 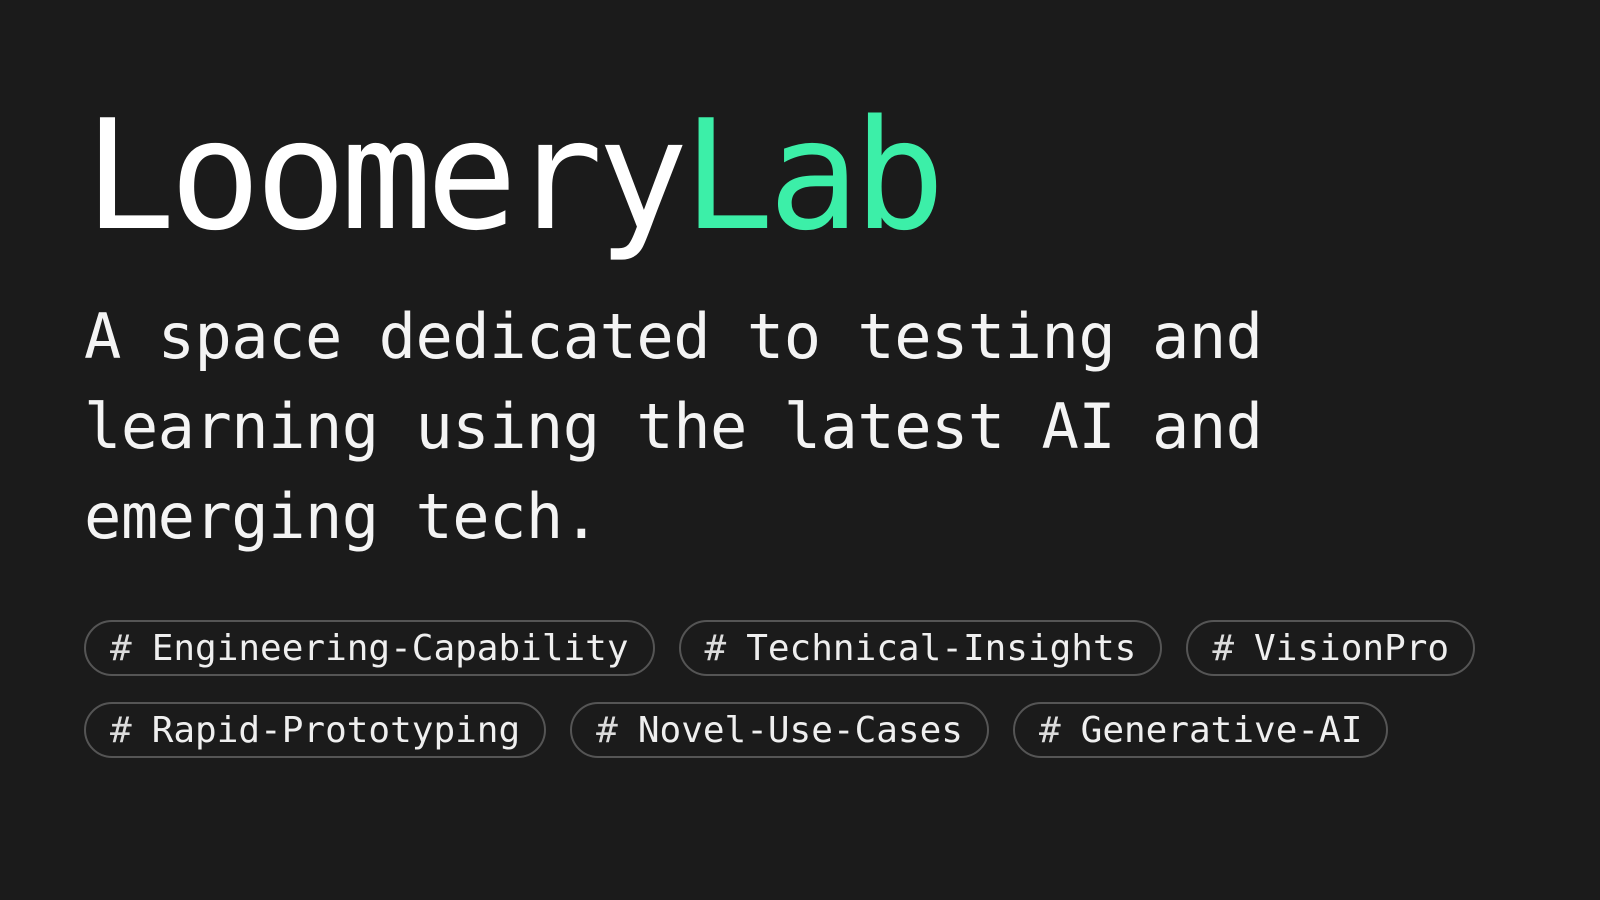 I want to click on tag-rapid-prototyping: # Rapid-Prototyping, so click(x=315, y=730).